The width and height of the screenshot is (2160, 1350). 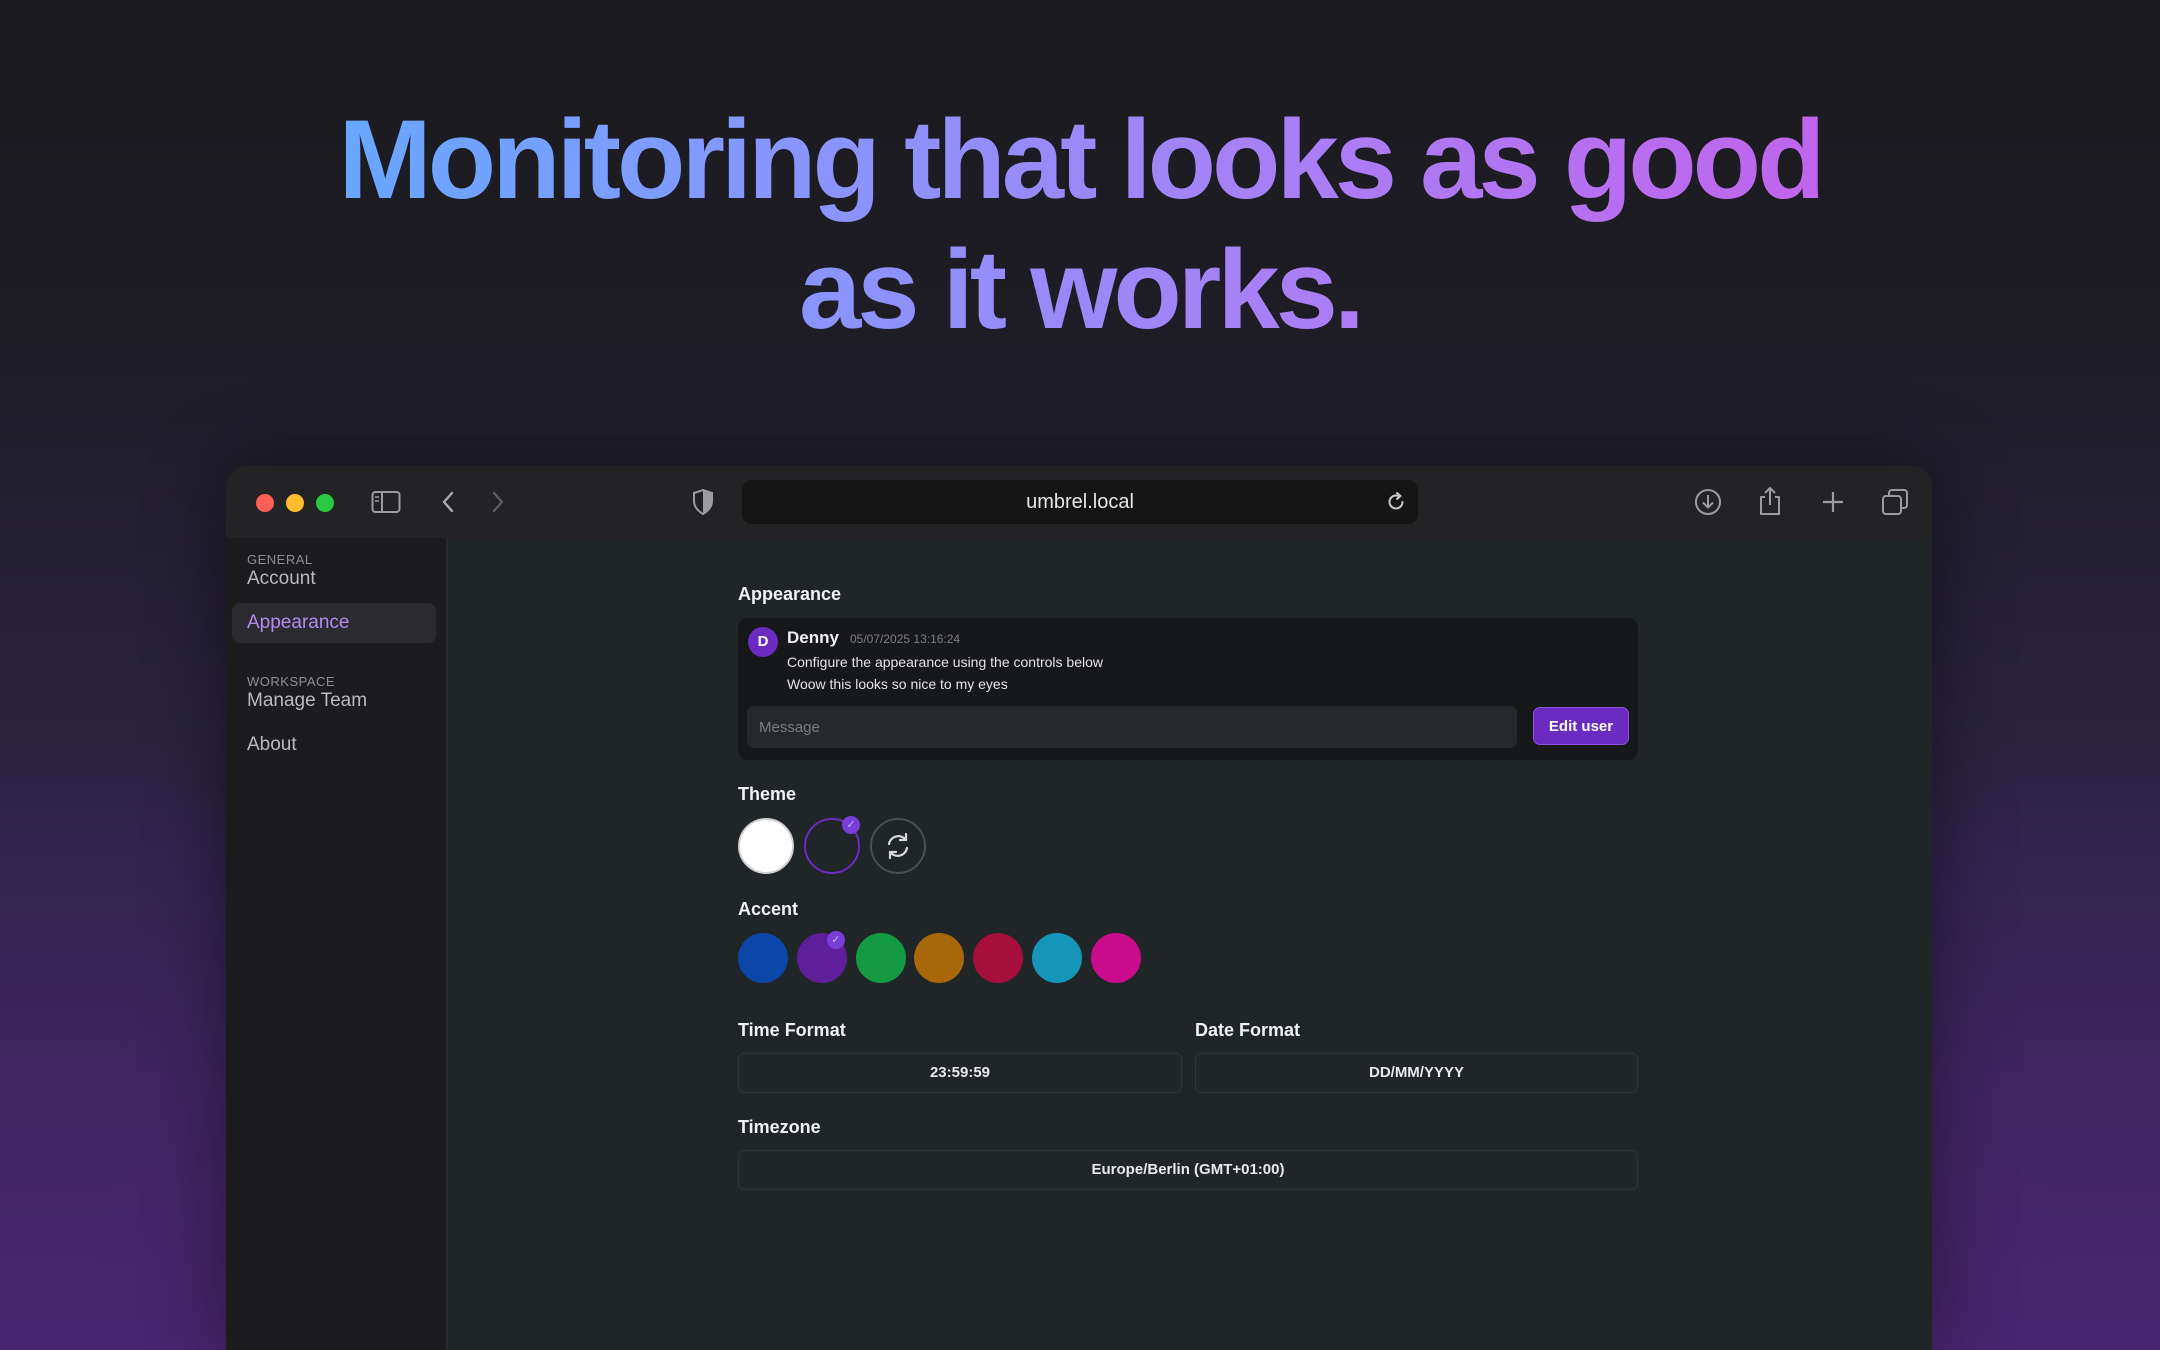 I want to click on hero-line-2: as it works., so click(x=1080, y=289).